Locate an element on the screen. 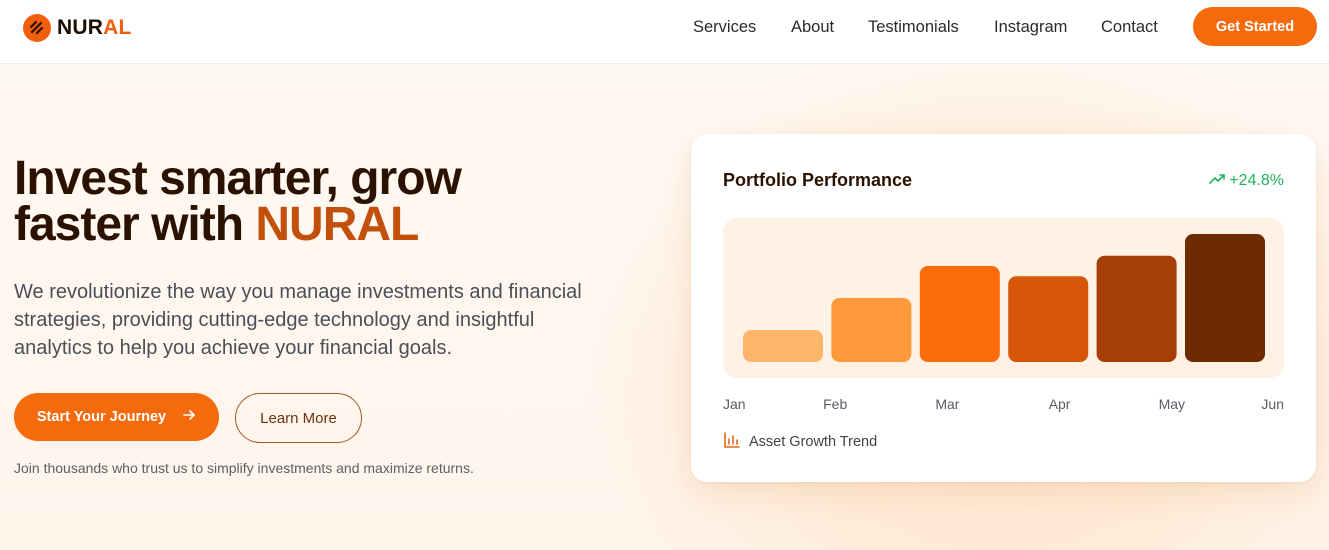 The image size is (1329, 550). nav-item-services: Services is located at coordinates (724, 27).